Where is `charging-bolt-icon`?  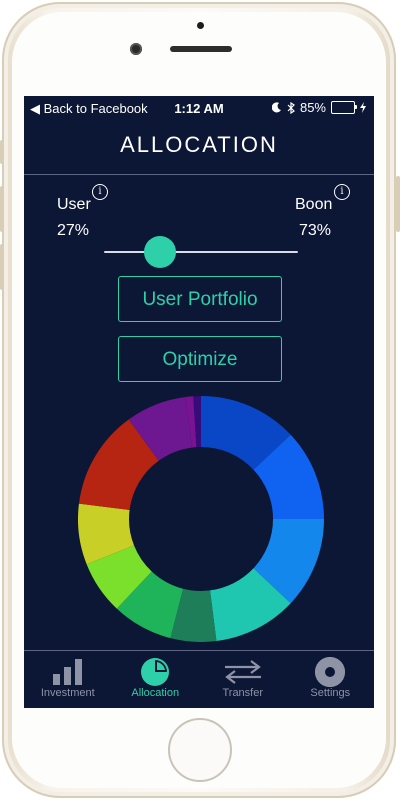
charging-bolt-icon is located at coordinates (363, 107).